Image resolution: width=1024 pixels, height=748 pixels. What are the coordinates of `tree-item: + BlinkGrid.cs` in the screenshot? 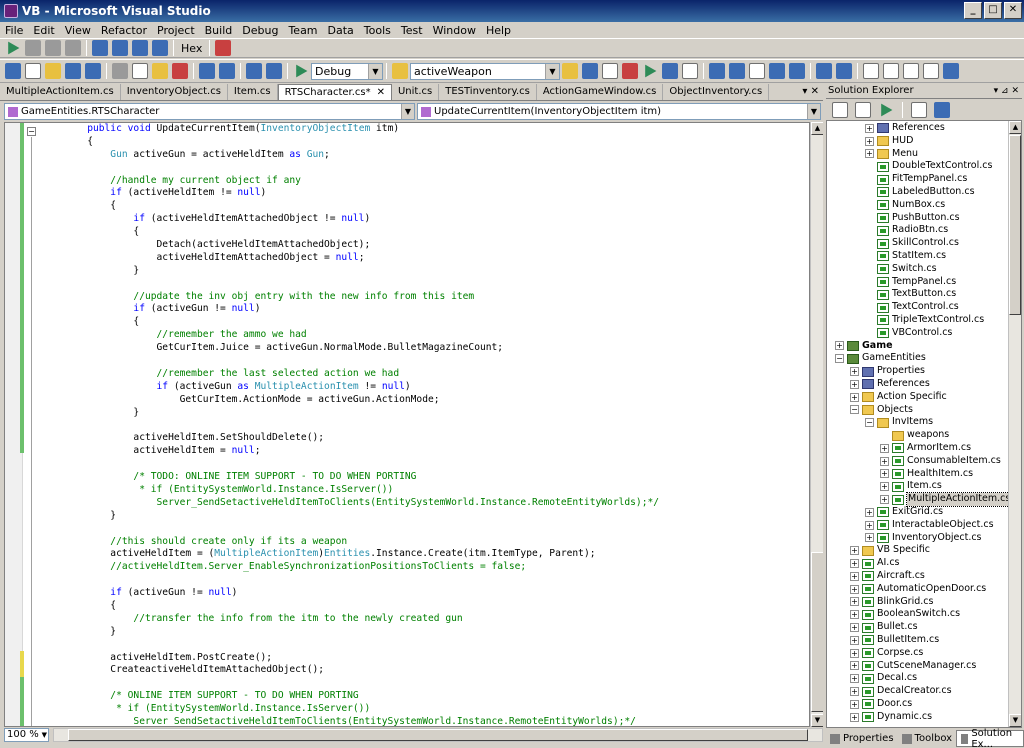 It's located at (891, 602).